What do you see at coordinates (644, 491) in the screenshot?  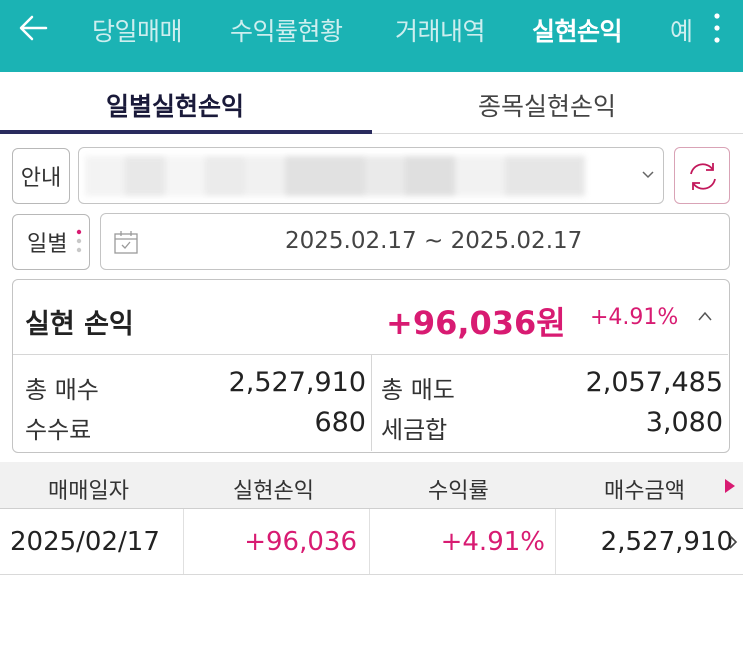 I see `column-header-buy-amount: 매수금액` at bounding box center [644, 491].